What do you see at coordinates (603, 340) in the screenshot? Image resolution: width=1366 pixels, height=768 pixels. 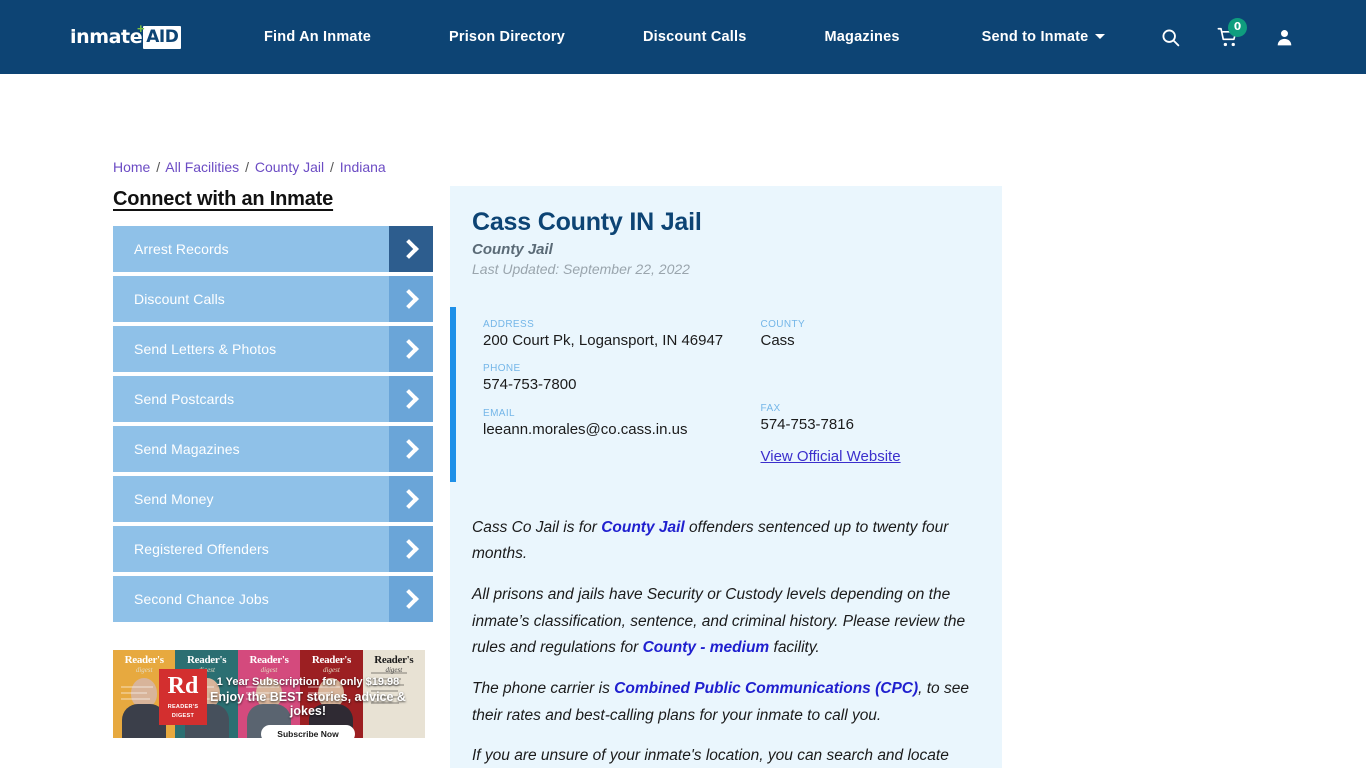 I see `contact-value-address: 200 Court Pk, Logansport, IN 46947` at bounding box center [603, 340].